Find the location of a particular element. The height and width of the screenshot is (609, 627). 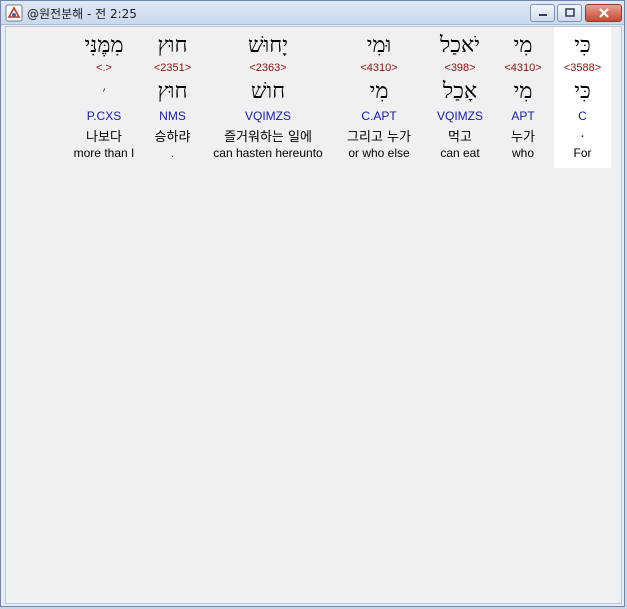

korean-gloss: 즐거워하는 일에 is located at coordinates (268, 137).